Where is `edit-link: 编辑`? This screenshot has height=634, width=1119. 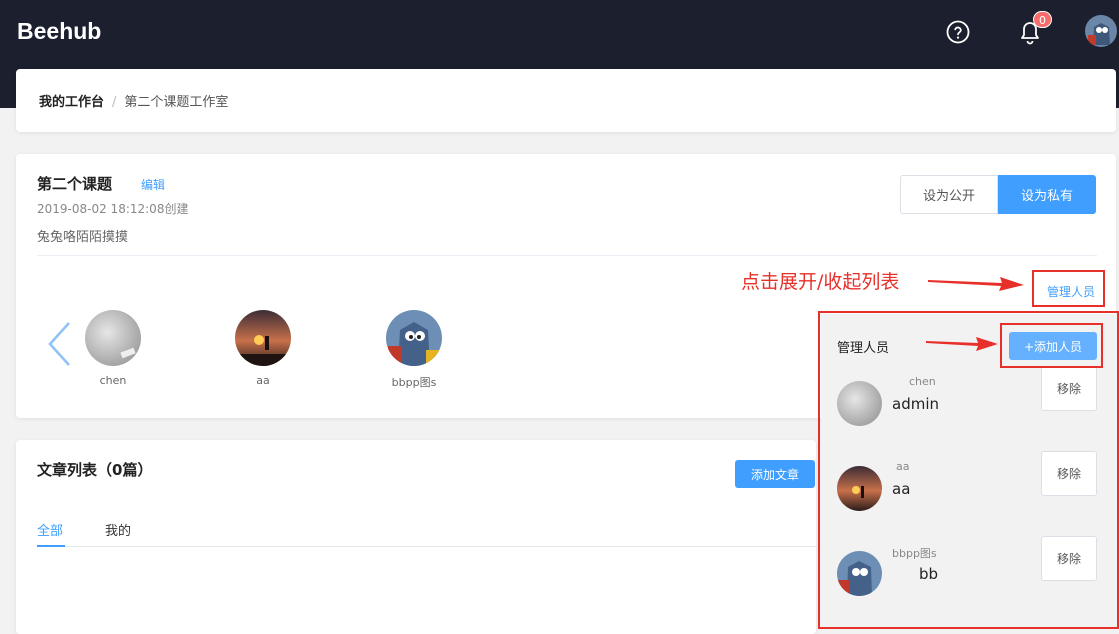 edit-link: 编辑 is located at coordinates (153, 184).